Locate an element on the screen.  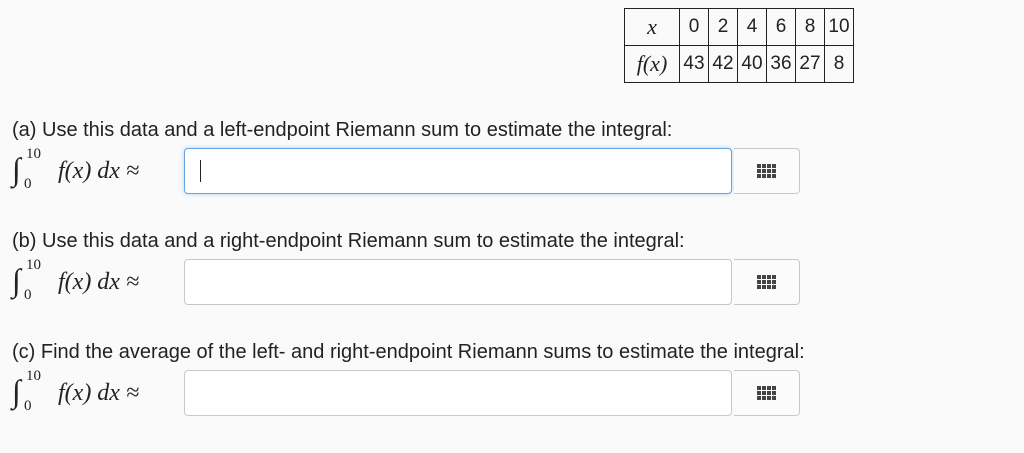
part-a-keypad-button is located at coordinates (767, 171).